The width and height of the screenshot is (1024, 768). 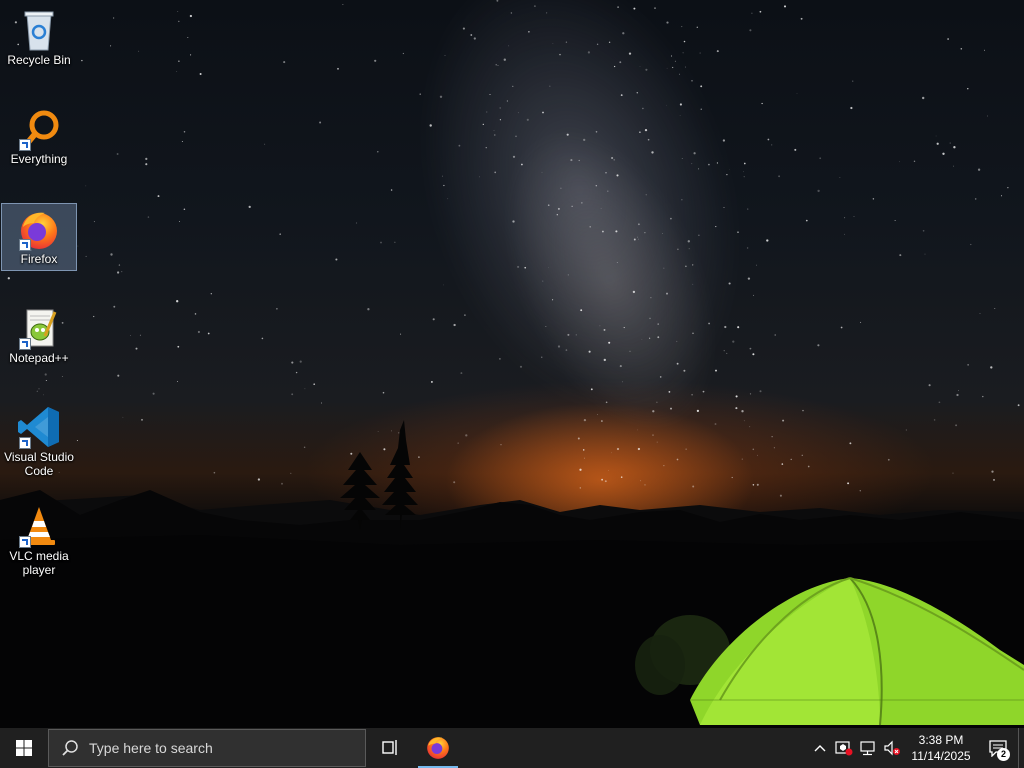 I want to click on desktop-icon-notepadpp: Notepad++, so click(x=39, y=336).